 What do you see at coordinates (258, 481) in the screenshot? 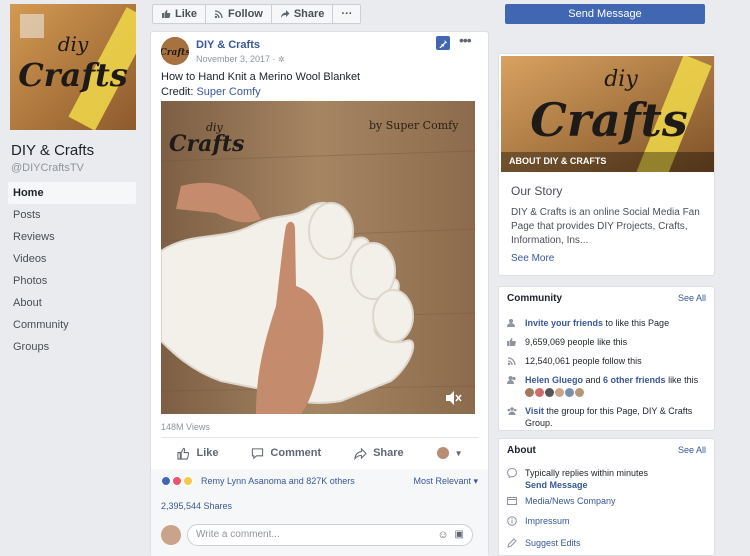
I see `reaction-summary: Remy Lynn Asanoma and 827K others` at bounding box center [258, 481].